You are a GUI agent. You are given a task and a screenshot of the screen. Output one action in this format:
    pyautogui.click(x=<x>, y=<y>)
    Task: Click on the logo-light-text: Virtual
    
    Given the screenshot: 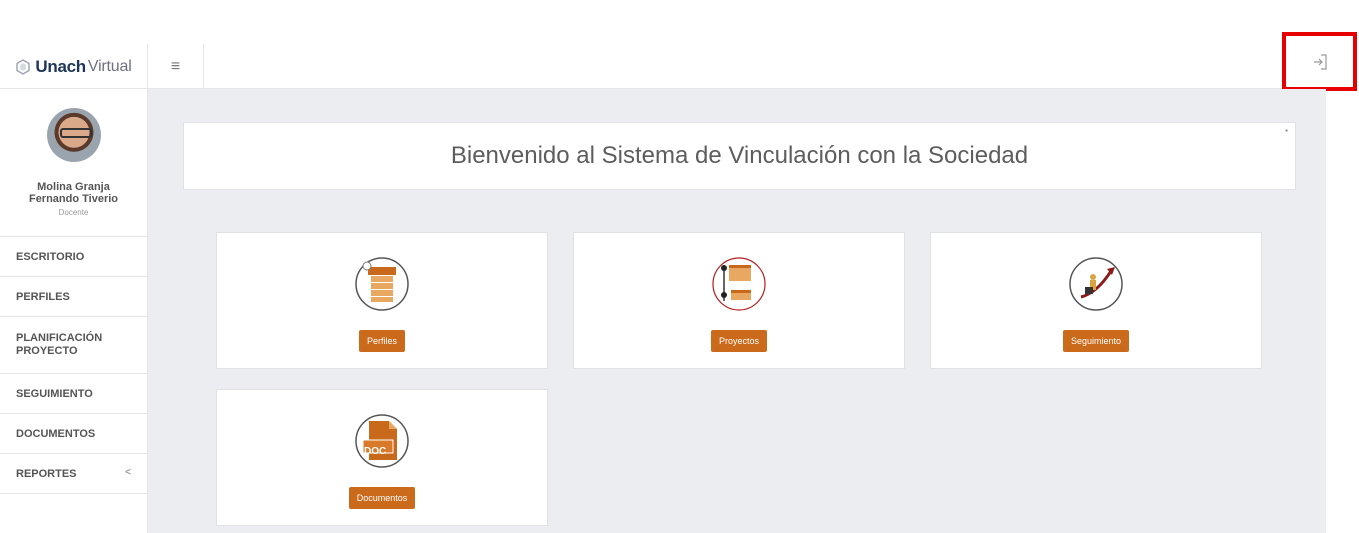 What is the action you would take?
    pyautogui.click(x=109, y=66)
    